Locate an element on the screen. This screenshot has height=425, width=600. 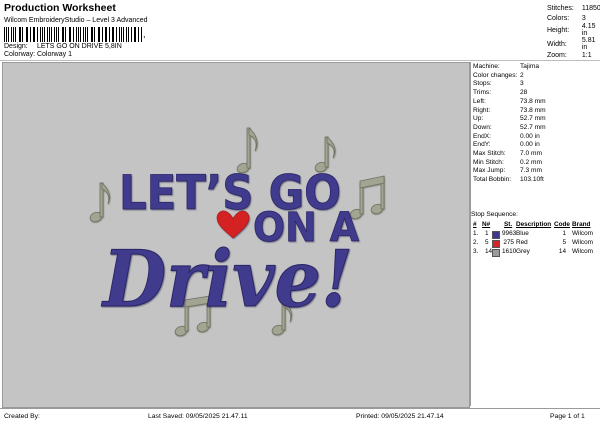
worksheet-title: Production Worksheet is located at coordinates (60, 8).